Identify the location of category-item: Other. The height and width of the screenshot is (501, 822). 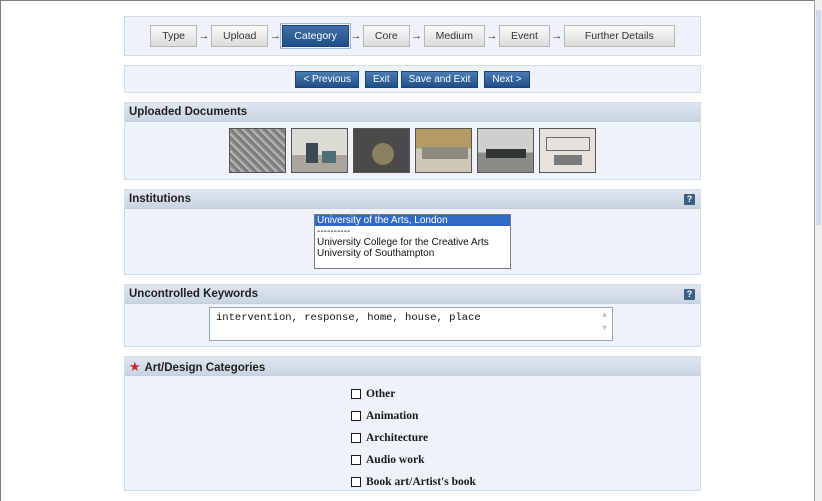
(413, 394).